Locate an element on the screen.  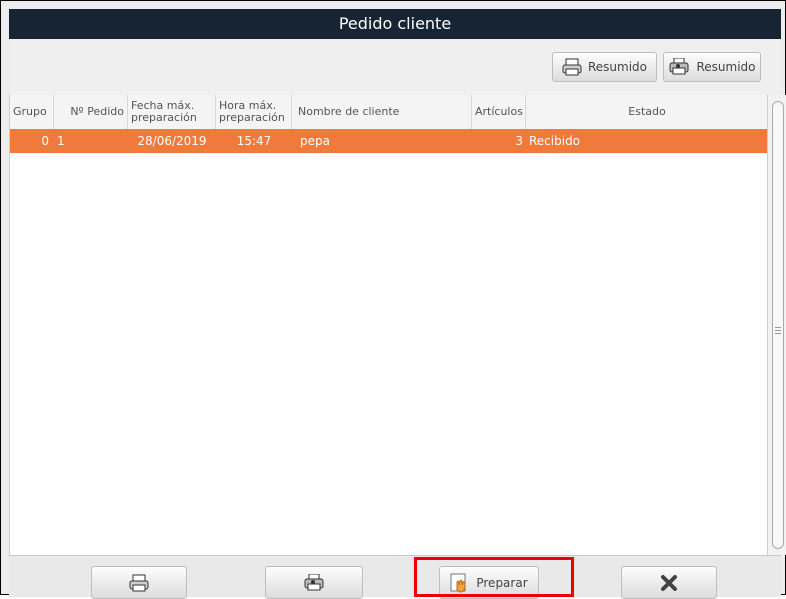
cell-estado: Recibido is located at coordinates (555, 141).